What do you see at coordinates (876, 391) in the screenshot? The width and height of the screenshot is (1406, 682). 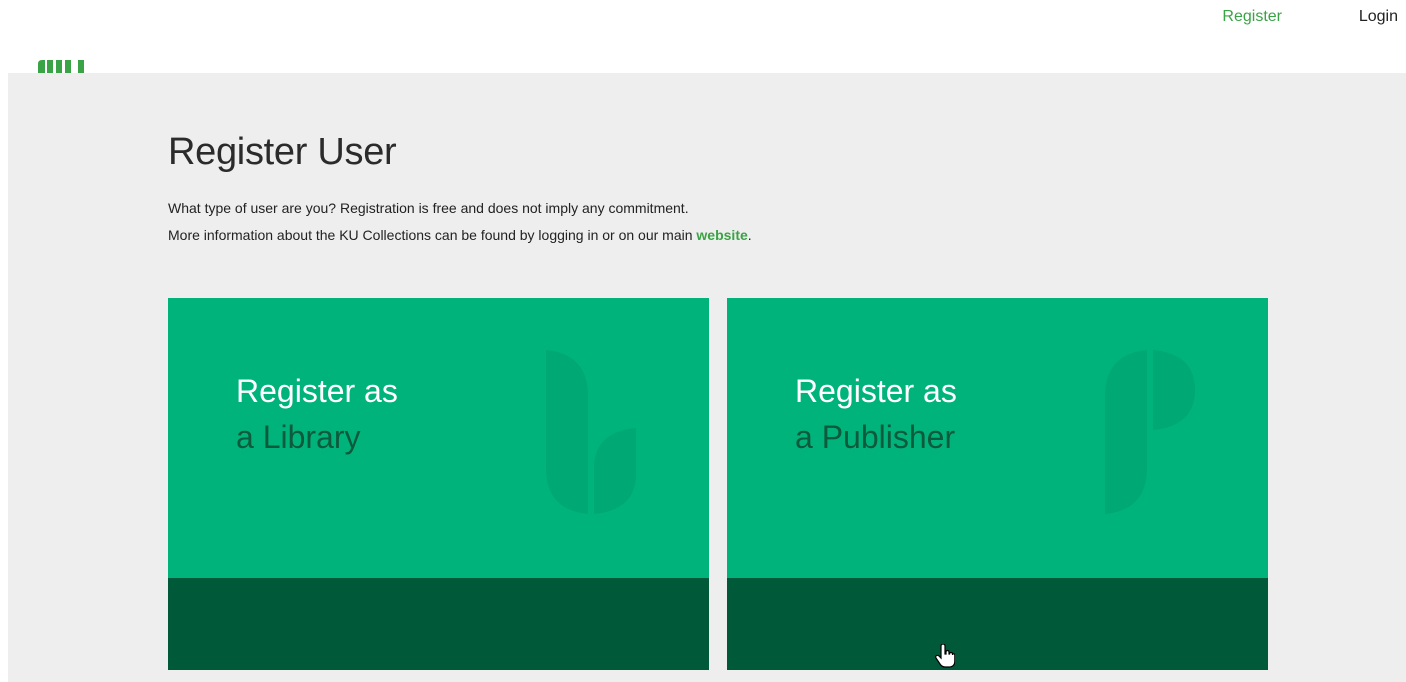 I see `publisher-card-line-1: Register as` at bounding box center [876, 391].